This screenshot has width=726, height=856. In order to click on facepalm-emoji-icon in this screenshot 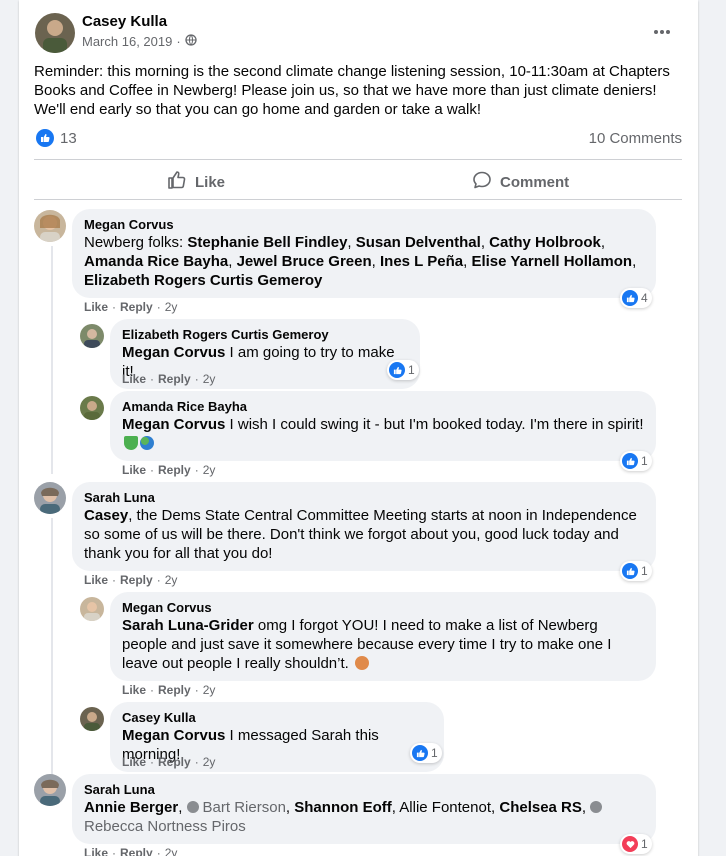, I will do `click(362, 663)`.